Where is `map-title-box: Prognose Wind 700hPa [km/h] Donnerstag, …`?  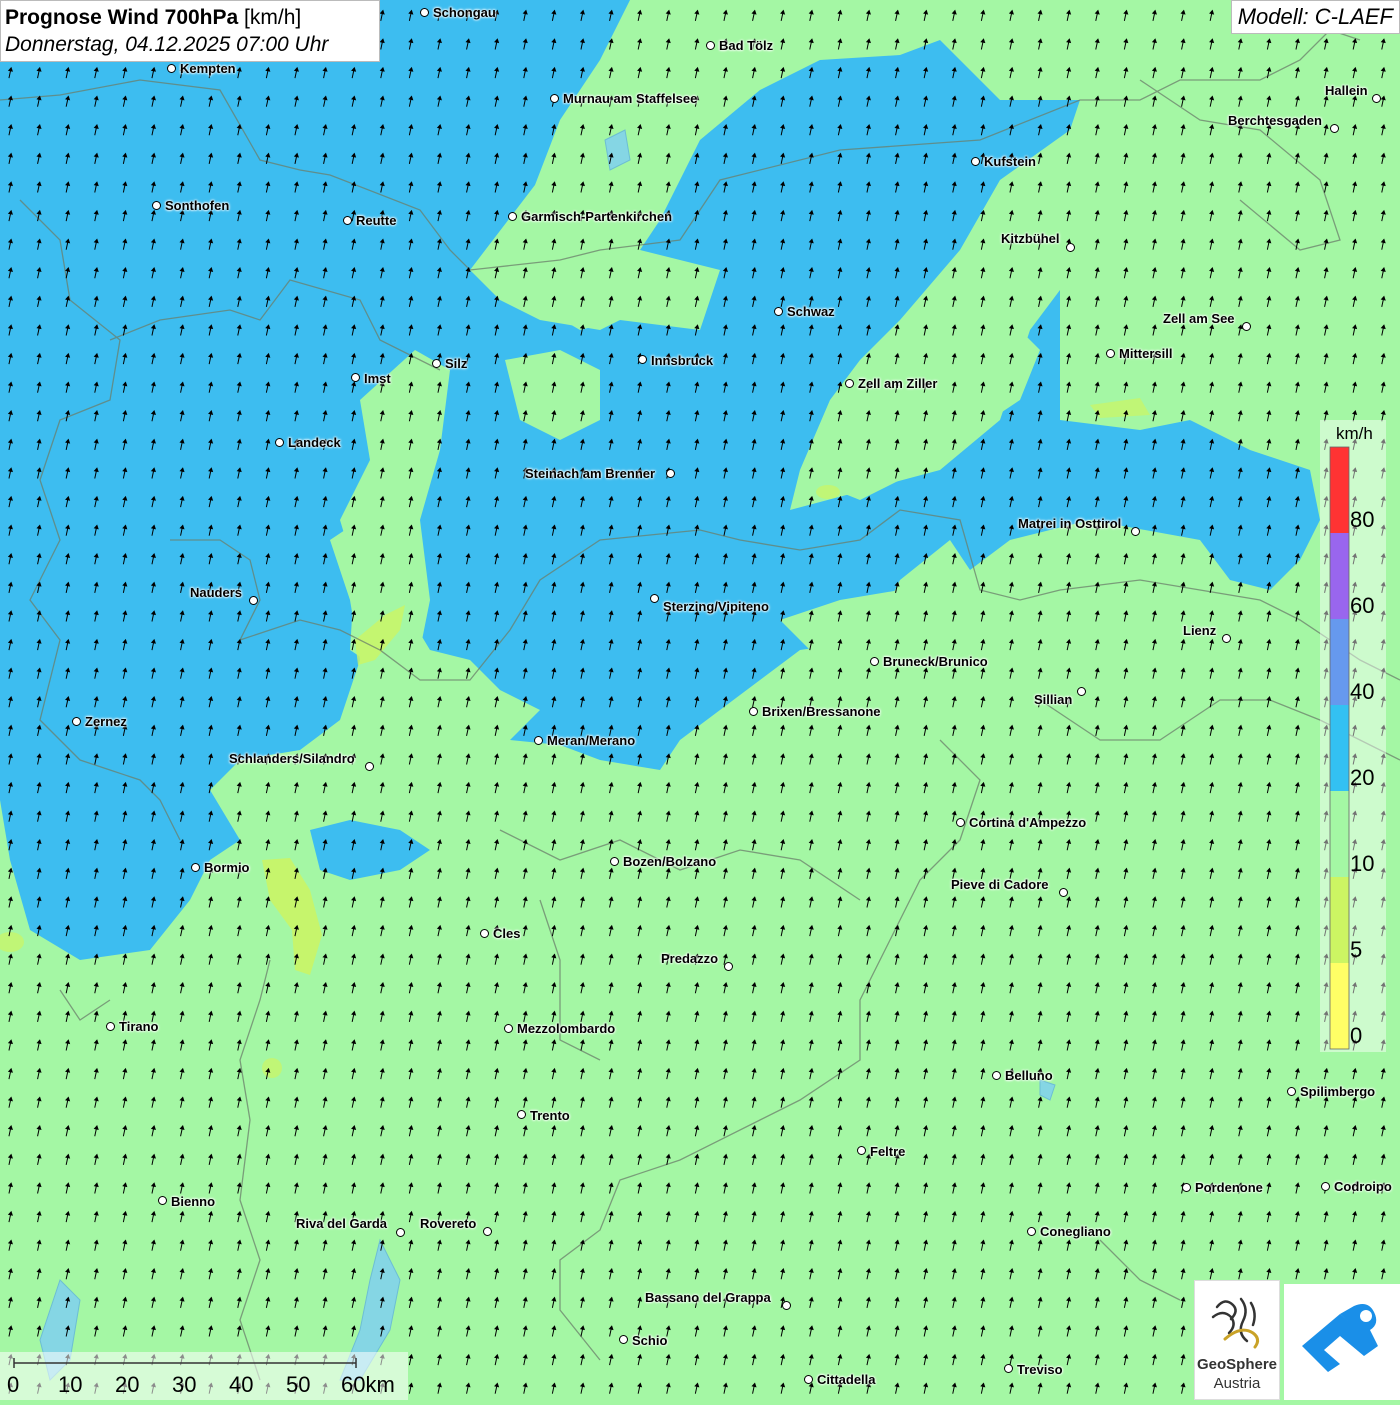 map-title-box: Prognose Wind 700hPa [km/h] Donnerstag, … is located at coordinates (190, 31).